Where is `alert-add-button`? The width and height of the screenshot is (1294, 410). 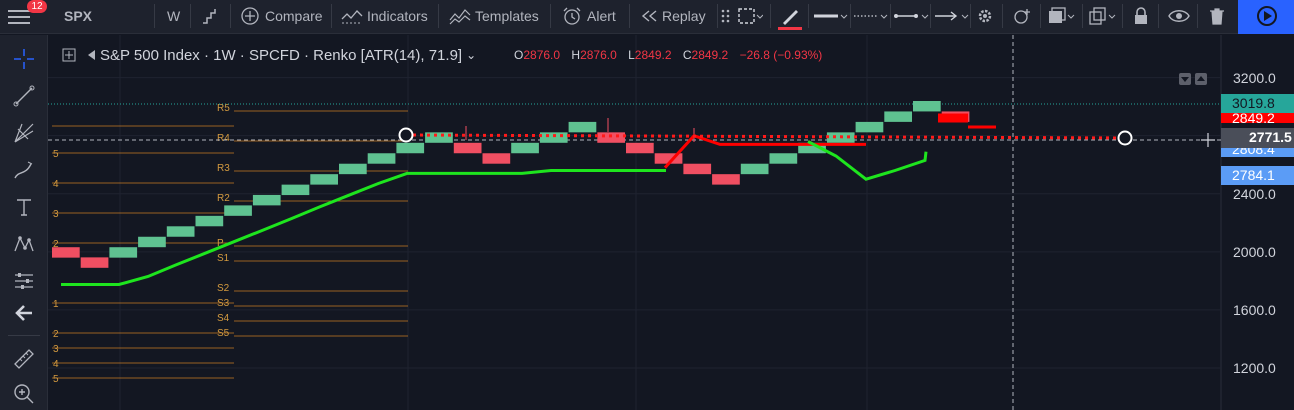
alert-add-button is located at coordinates (1022, 16).